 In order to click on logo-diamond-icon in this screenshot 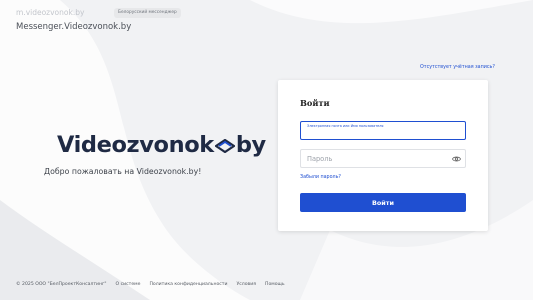, I will do `click(224, 146)`.